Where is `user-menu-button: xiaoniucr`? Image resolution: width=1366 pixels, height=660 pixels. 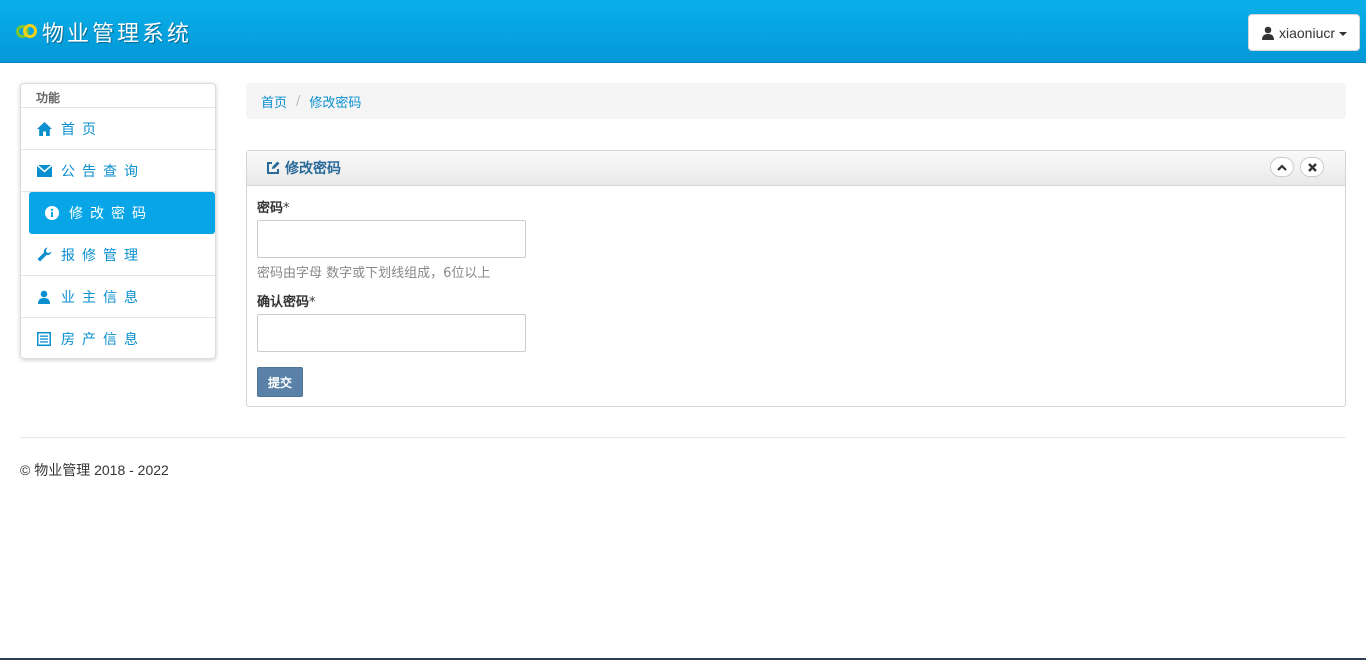
user-menu-button: xiaoniucr is located at coordinates (1304, 32).